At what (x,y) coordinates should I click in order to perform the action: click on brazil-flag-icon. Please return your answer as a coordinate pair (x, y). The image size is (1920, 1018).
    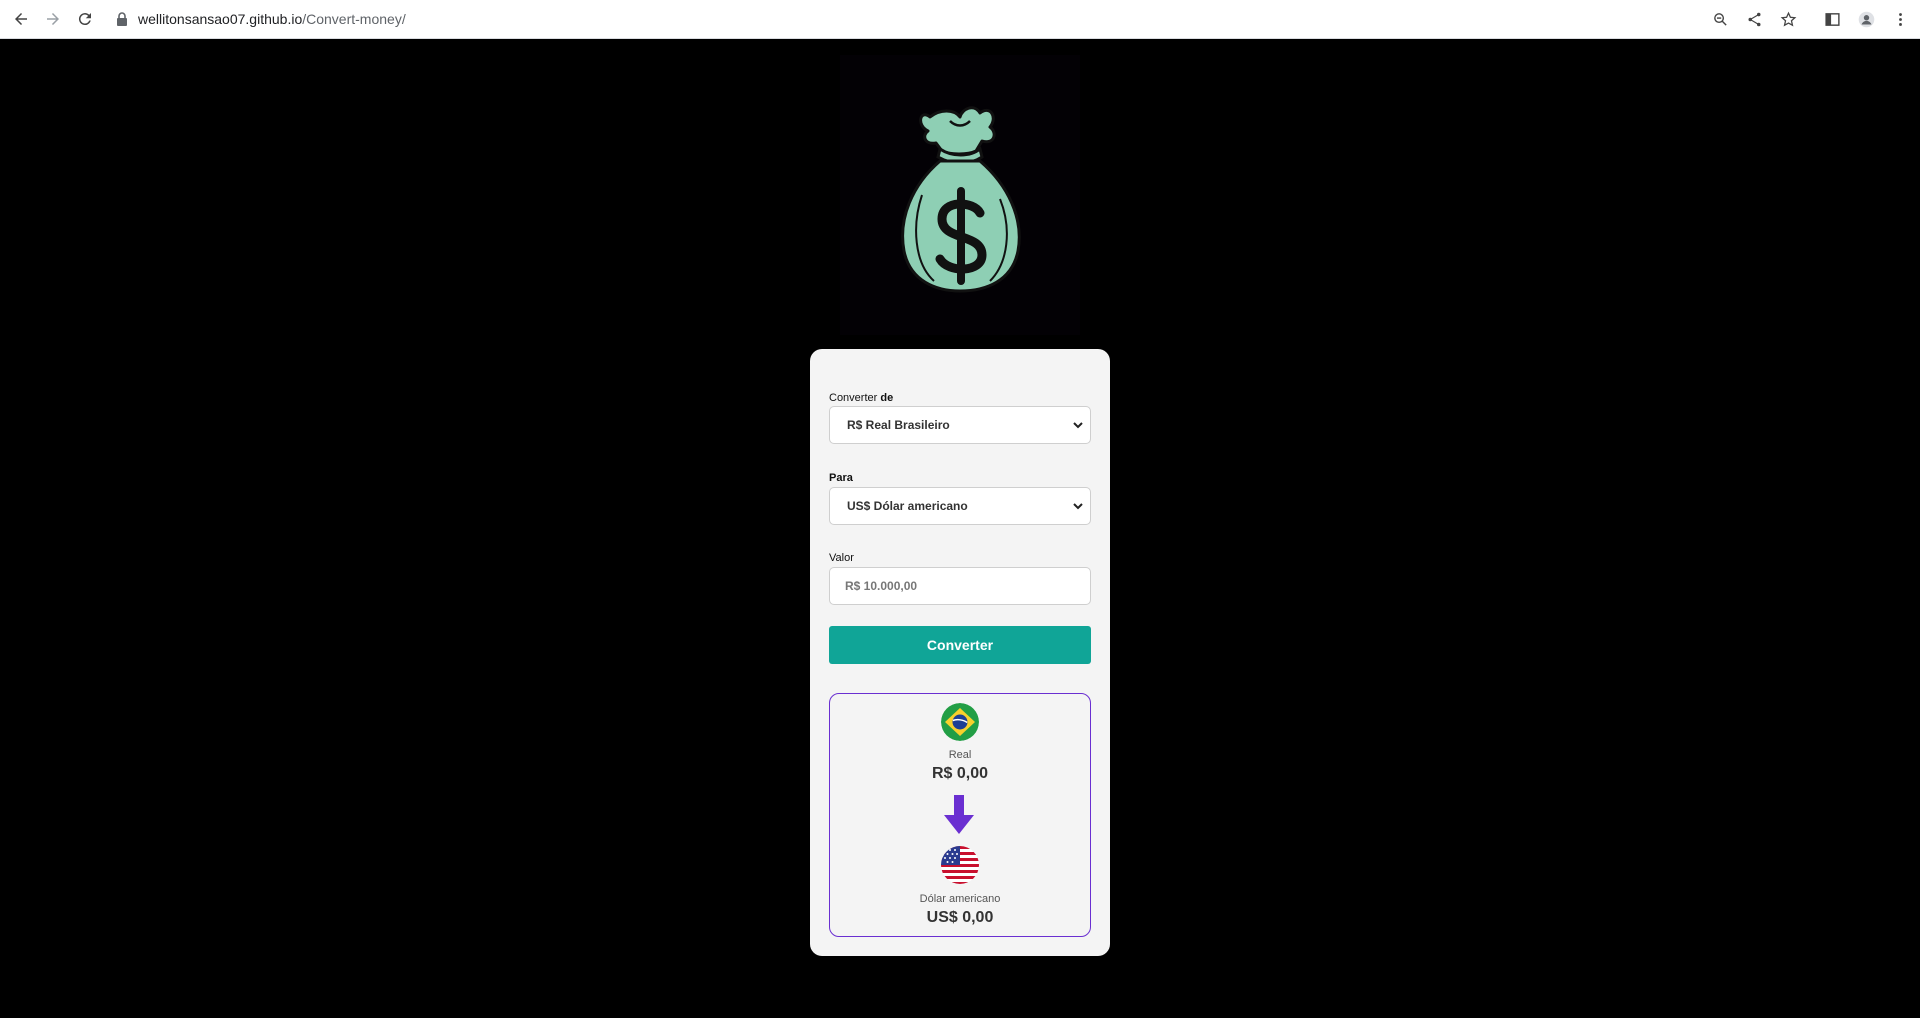
    Looking at the image, I should click on (960, 722).